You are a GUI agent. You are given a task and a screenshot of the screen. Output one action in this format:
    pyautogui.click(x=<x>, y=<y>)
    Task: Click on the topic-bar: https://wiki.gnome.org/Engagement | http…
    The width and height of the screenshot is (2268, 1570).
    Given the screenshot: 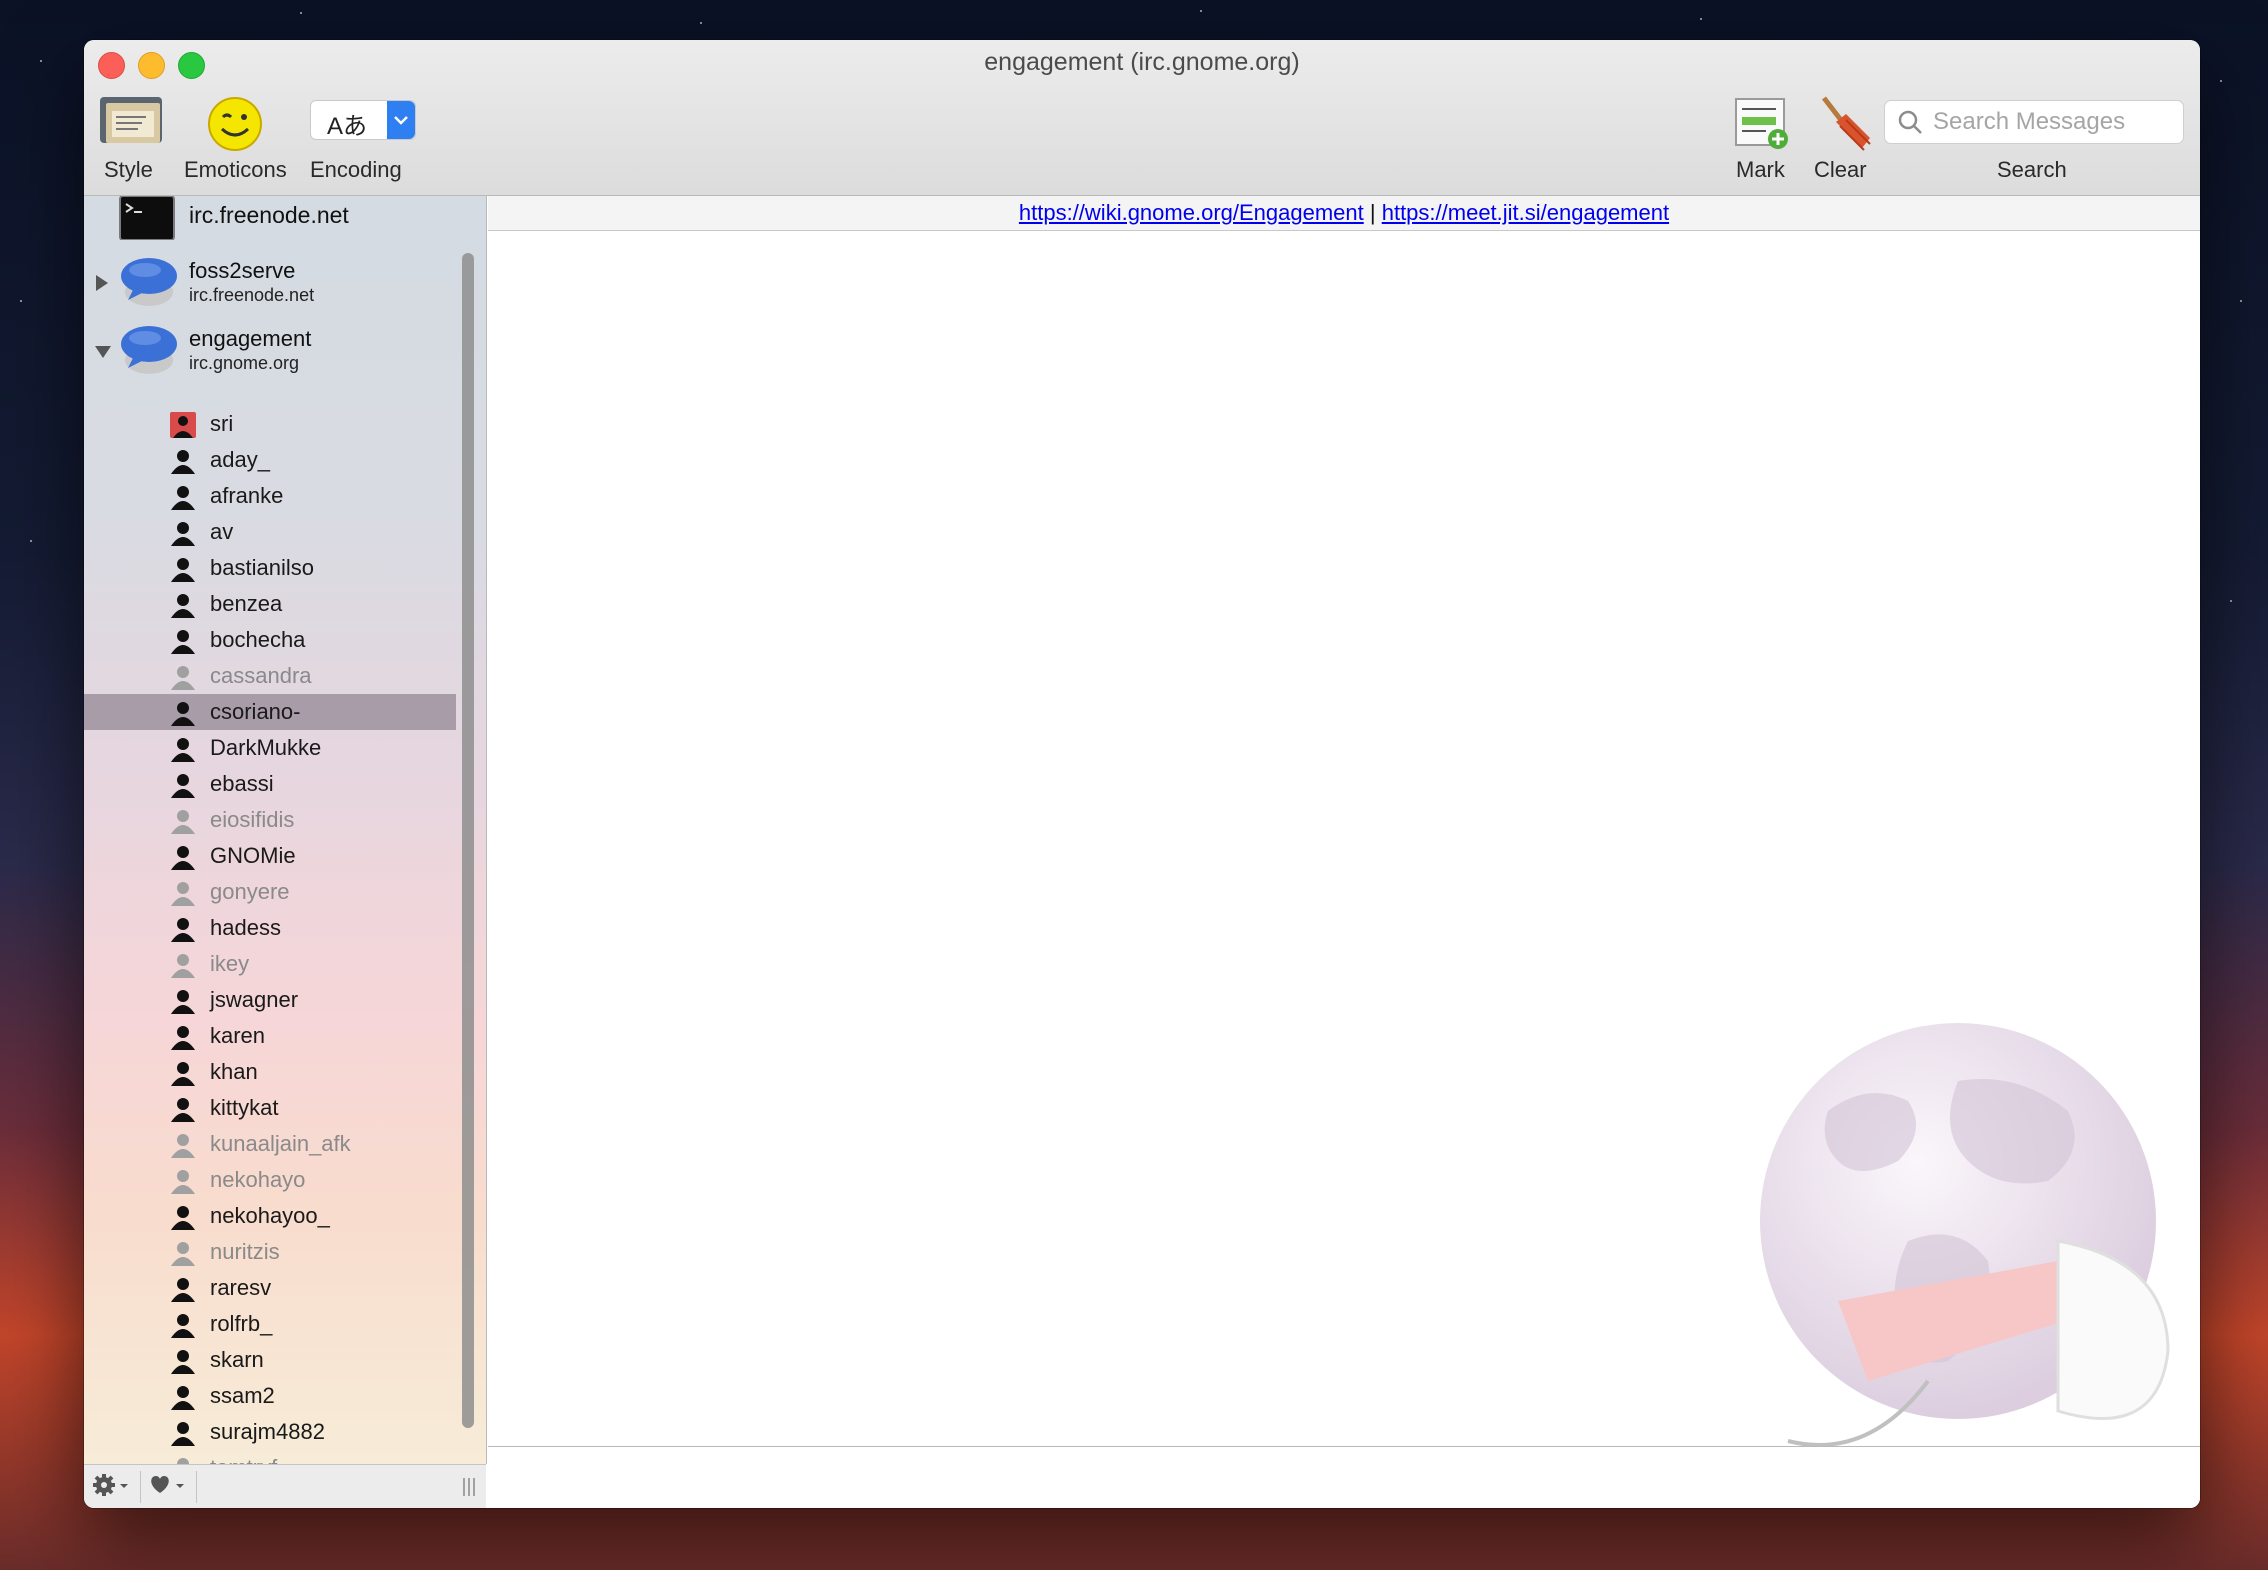 What is the action you would take?
    pyautogui.click(x=1344, y=213)
    